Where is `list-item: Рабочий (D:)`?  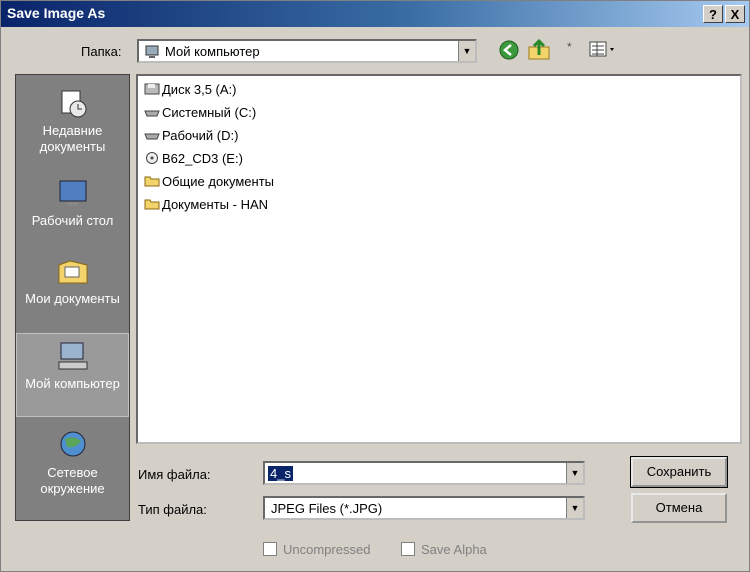 list-item: Рабочий (D:) is located at coordinates (191, 137).